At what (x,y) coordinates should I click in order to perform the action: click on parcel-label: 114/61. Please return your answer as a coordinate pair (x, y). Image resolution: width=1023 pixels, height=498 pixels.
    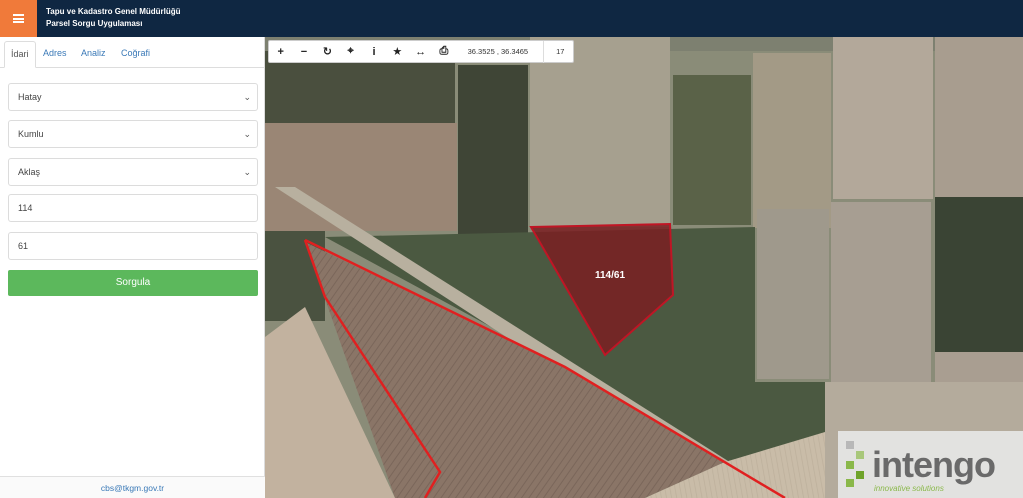
    Looking at the image, I should click on (610, 275).